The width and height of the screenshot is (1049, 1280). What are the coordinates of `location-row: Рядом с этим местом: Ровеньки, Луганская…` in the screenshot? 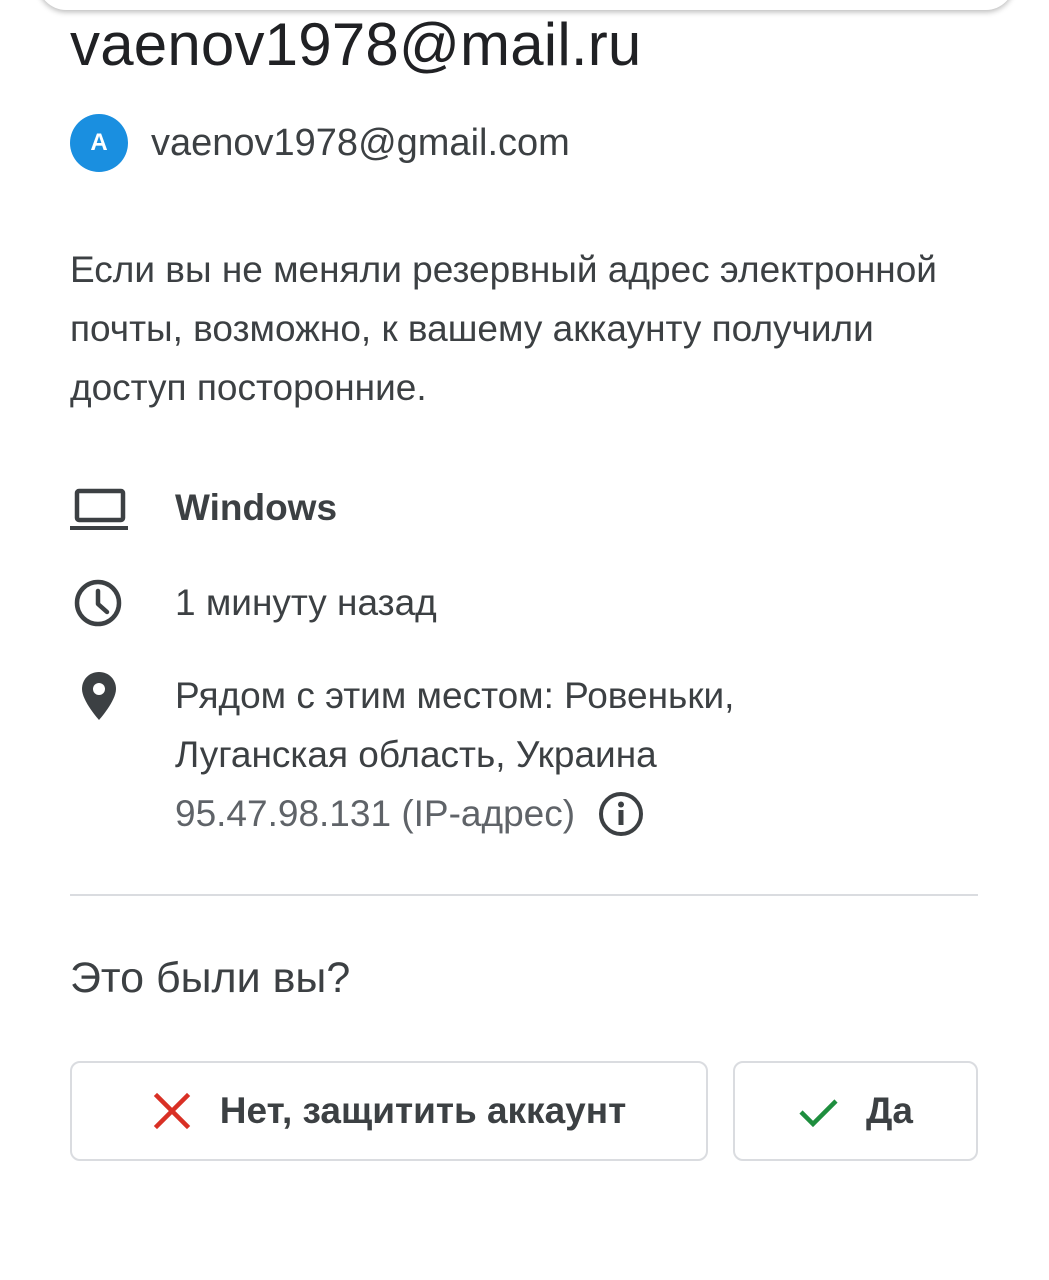 It's located at (402, 751).